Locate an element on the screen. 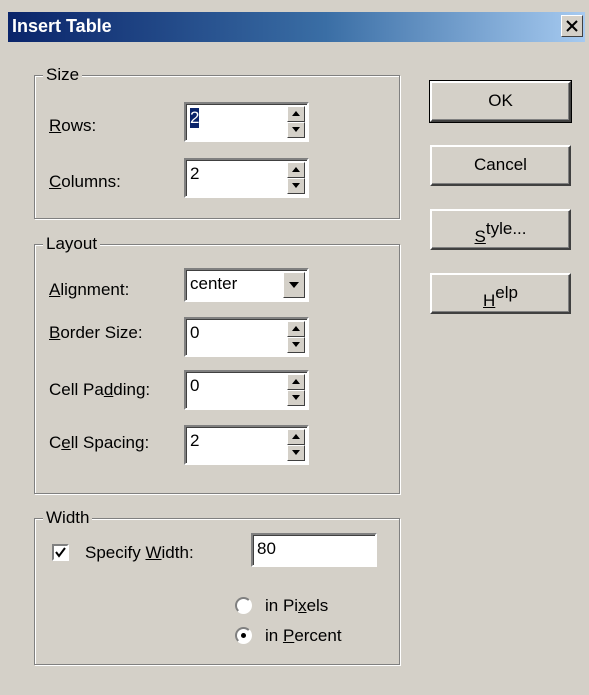 This screenshot has height=695, width=589. in-percent-radio is located at coordinates (243, 635).